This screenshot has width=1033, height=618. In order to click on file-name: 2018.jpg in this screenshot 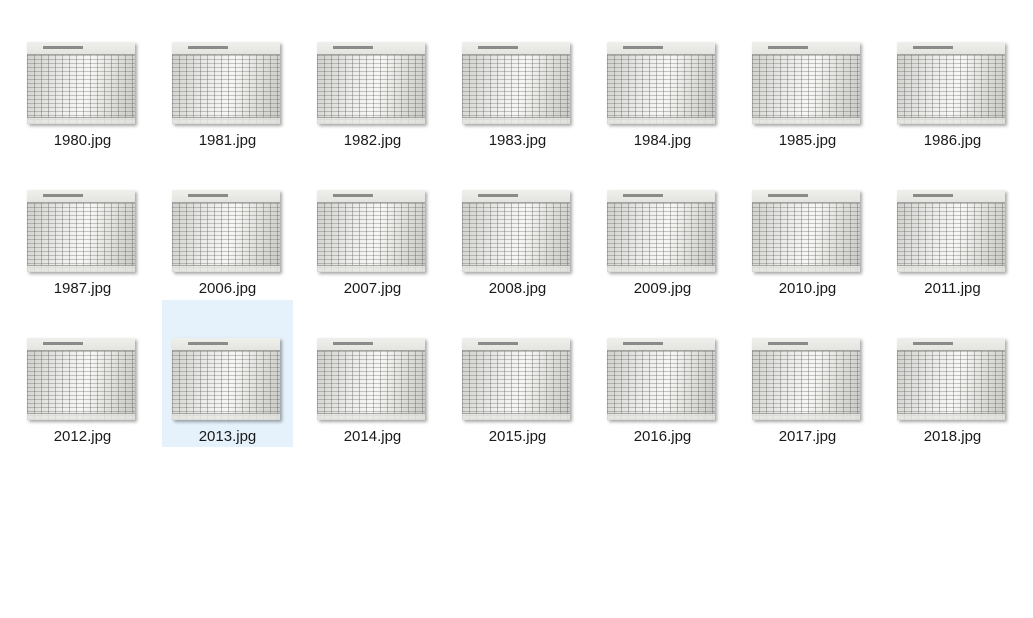, I will do `click(952, 436)`.